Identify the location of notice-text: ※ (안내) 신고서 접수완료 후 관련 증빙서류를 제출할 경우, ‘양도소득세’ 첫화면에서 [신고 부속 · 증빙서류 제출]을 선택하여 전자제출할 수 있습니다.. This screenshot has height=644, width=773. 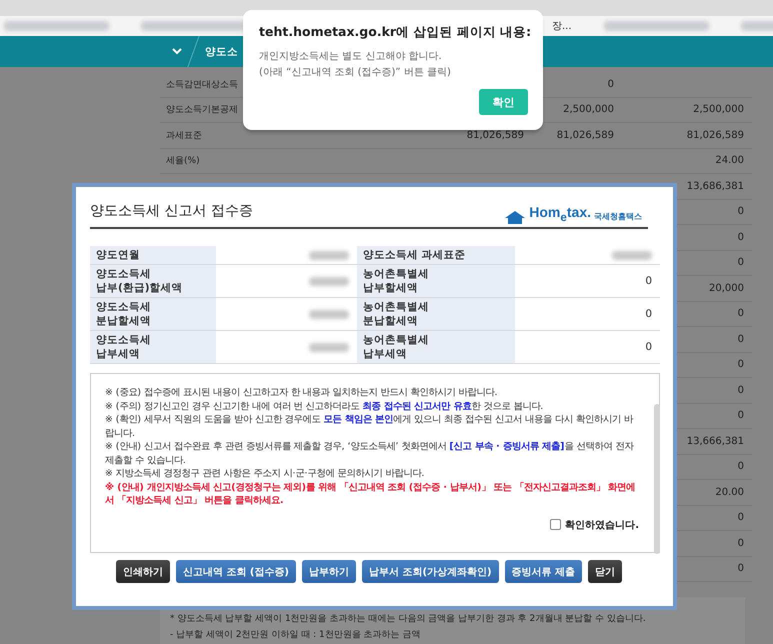
(370, 453).